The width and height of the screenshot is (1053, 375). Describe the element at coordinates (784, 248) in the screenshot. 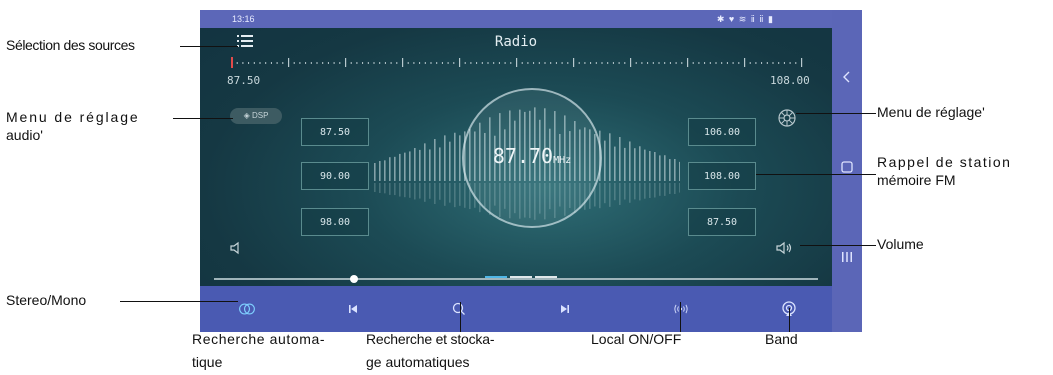

I see `volume-up-icon` at that location.